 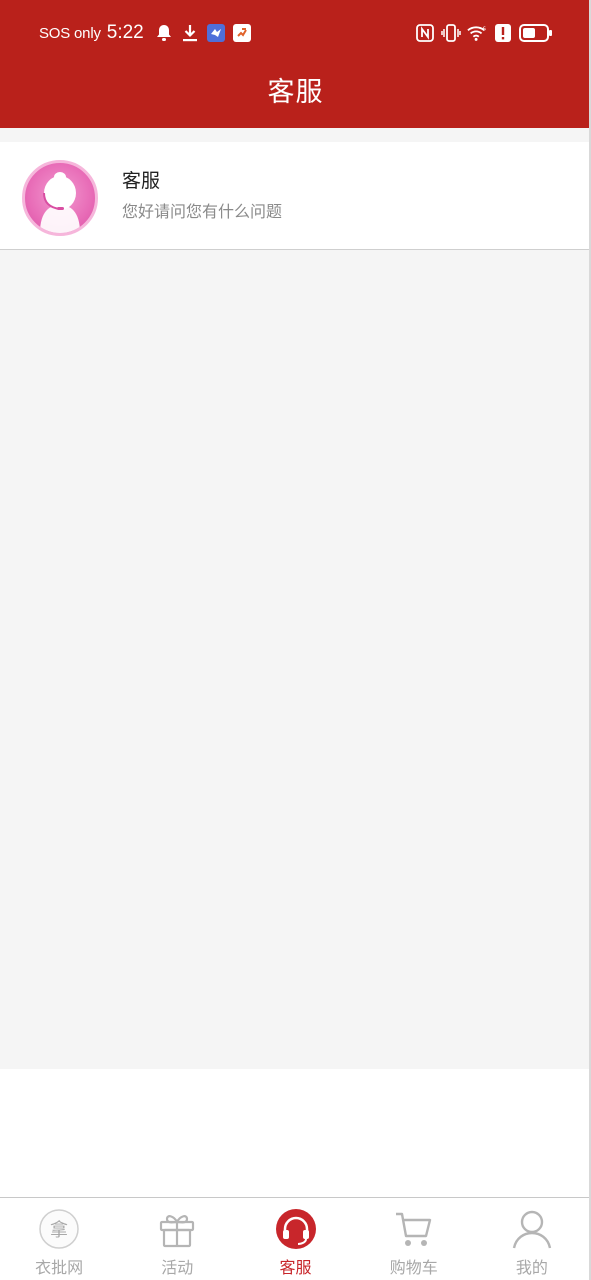 I want to click on bottom-tabbar: 拿 衣批网 活动 客服 购物车 我的, so click(x=295, y=1238).